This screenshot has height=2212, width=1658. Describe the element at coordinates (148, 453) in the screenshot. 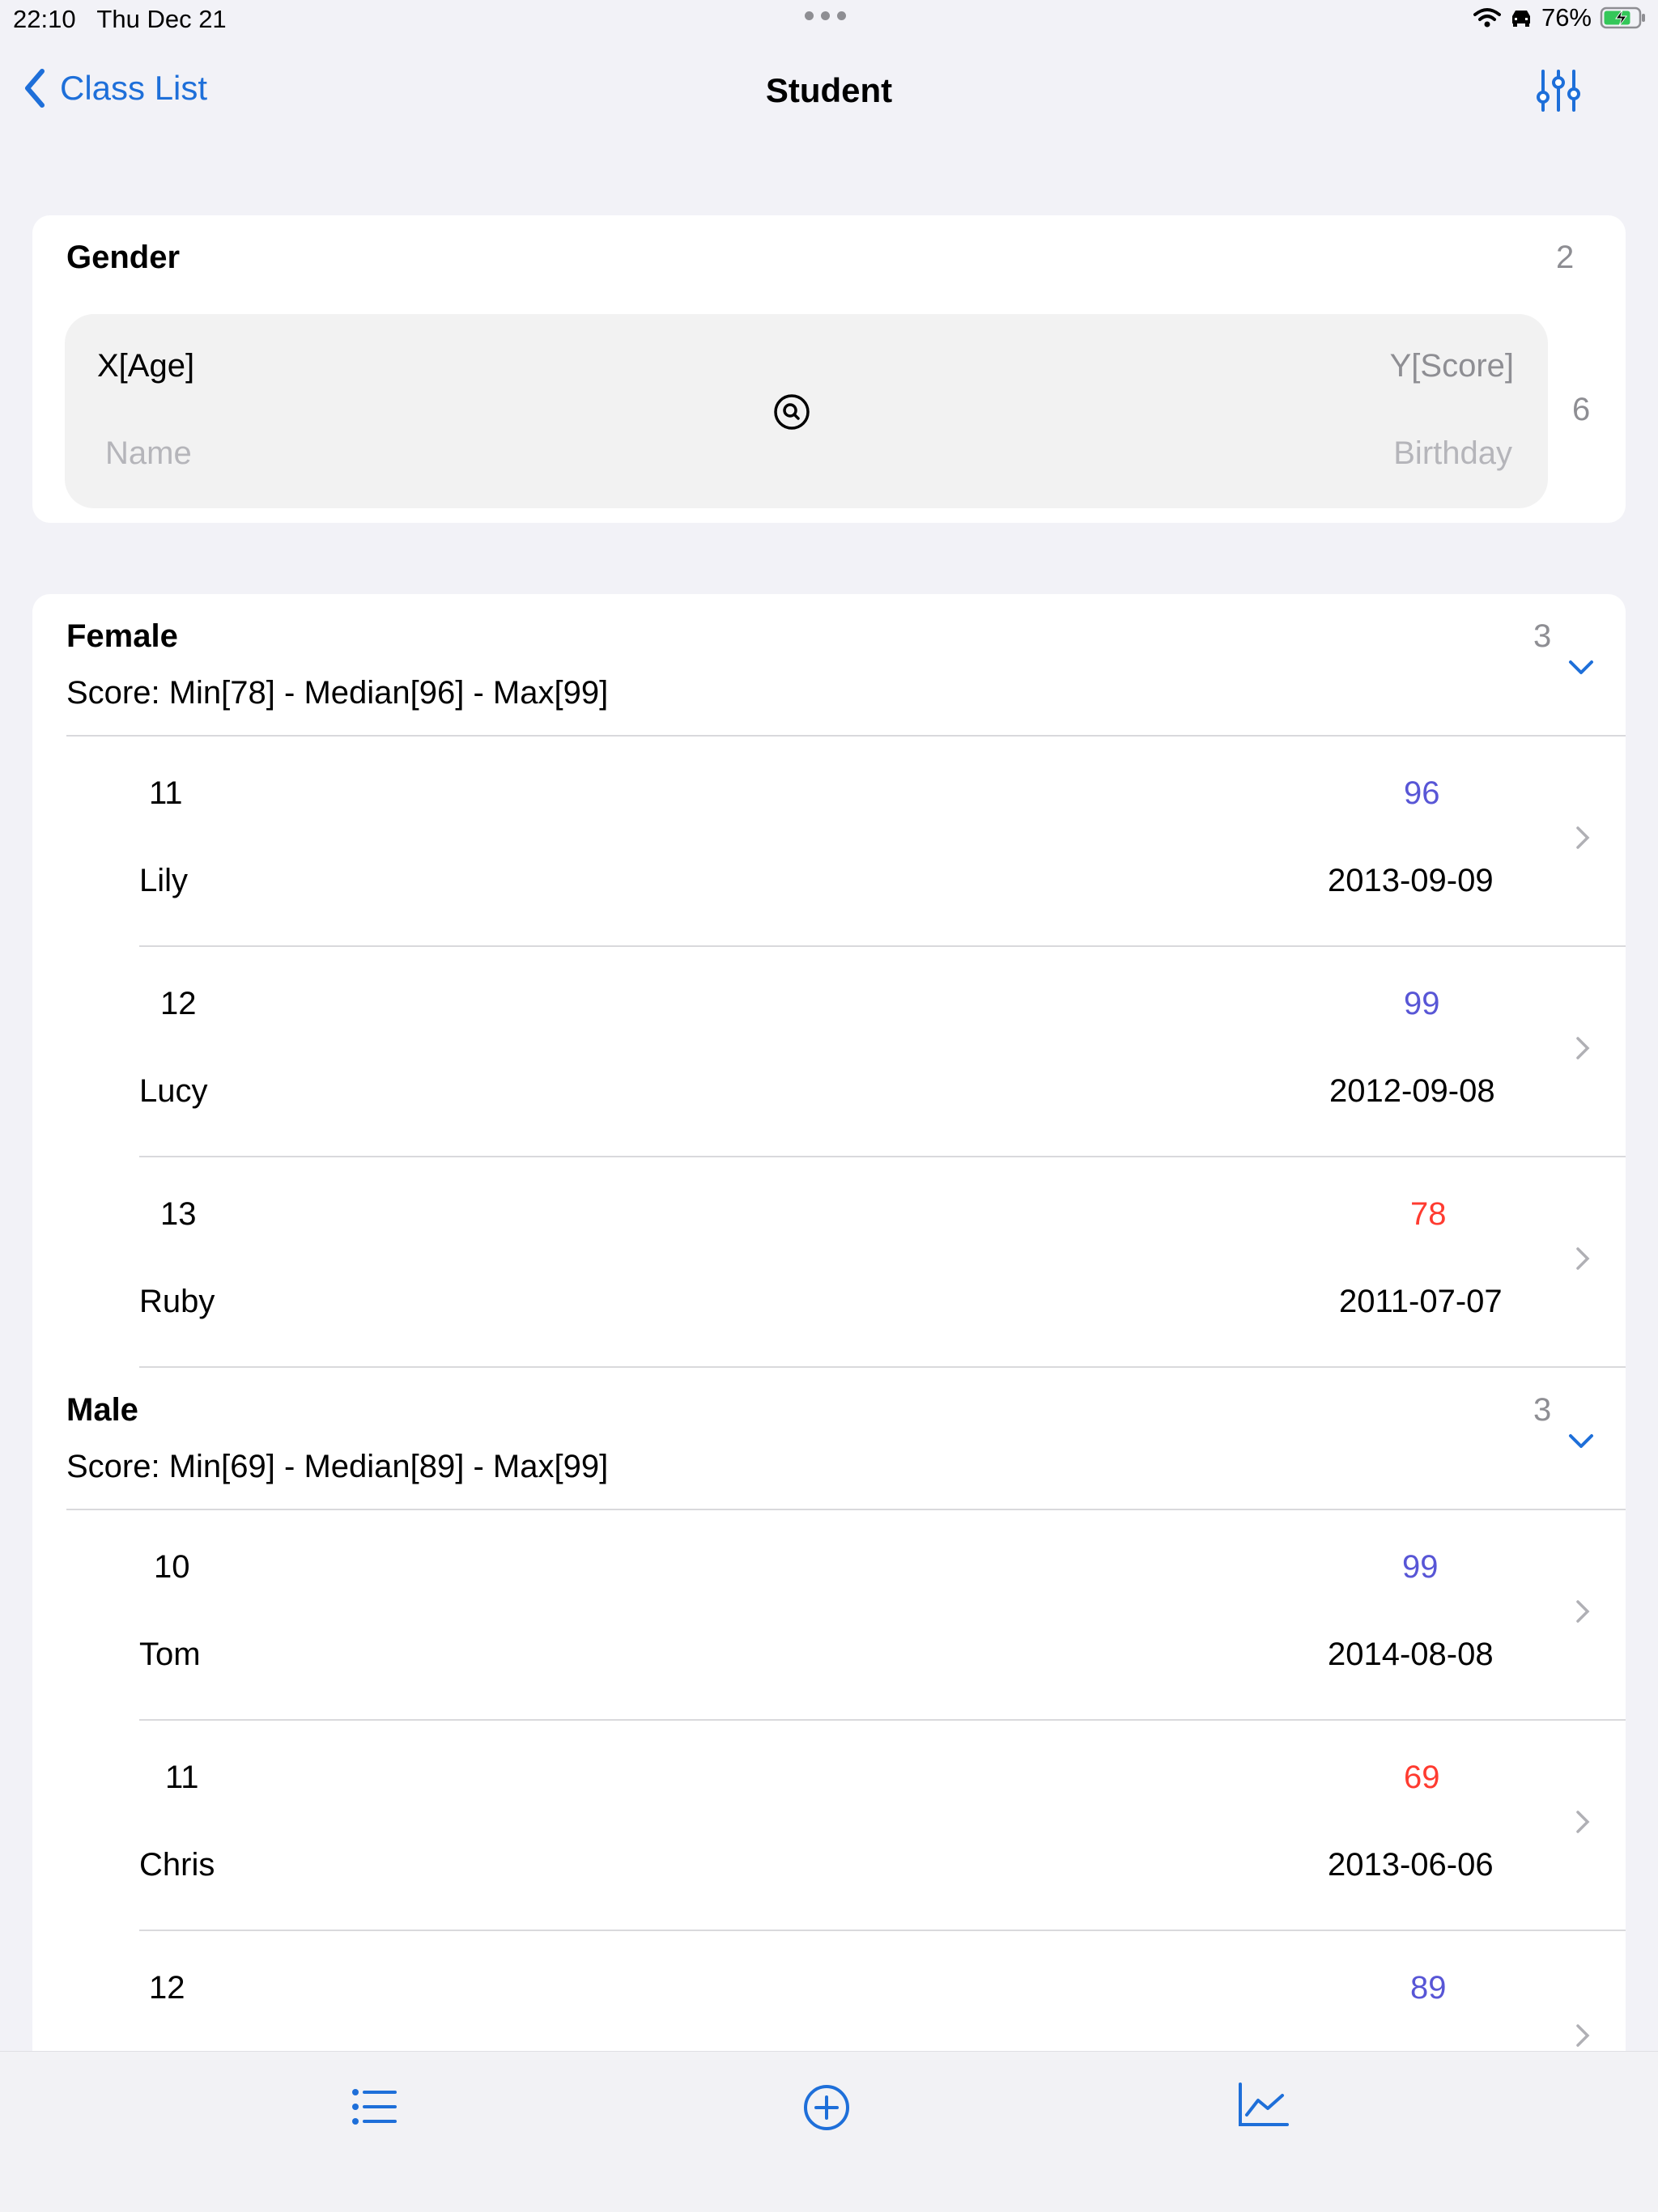

I see `name-field: Name` at that location.